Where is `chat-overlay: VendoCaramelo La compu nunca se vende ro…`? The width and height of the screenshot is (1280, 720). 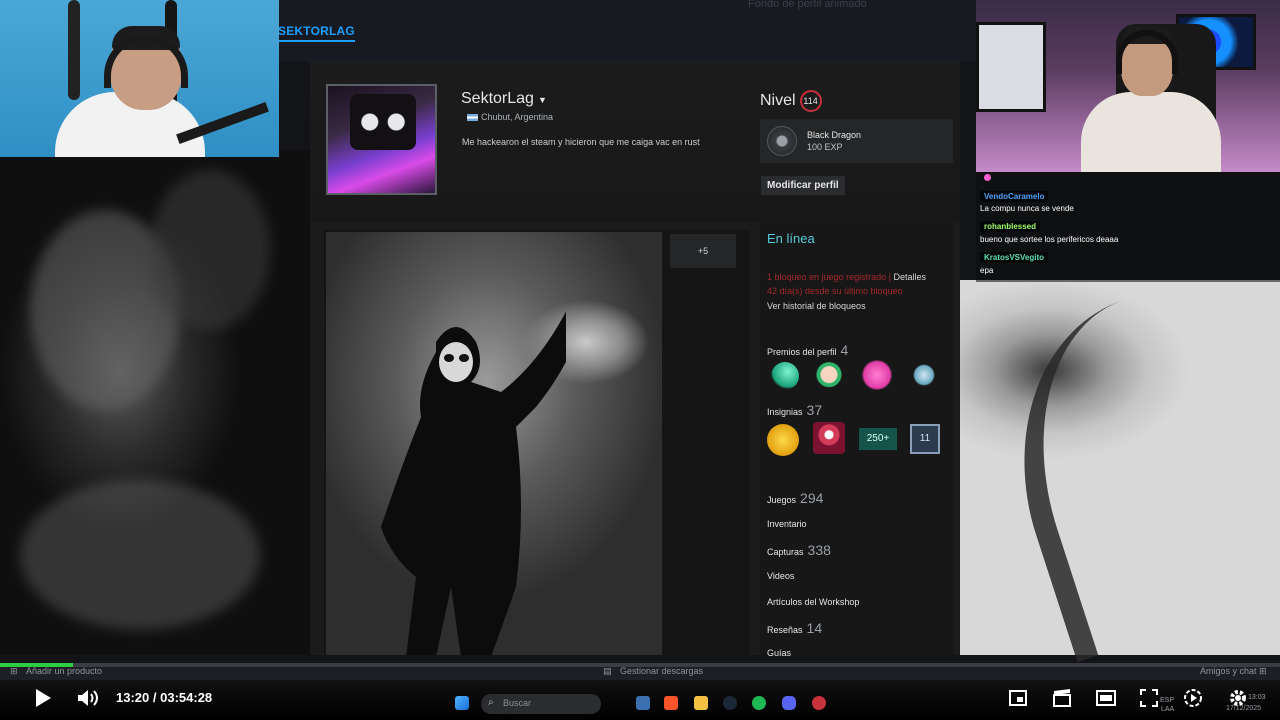 chat-overlay: VendoCaramelo La compu nunca se vende ro… is located at coordinates (1128, 227).